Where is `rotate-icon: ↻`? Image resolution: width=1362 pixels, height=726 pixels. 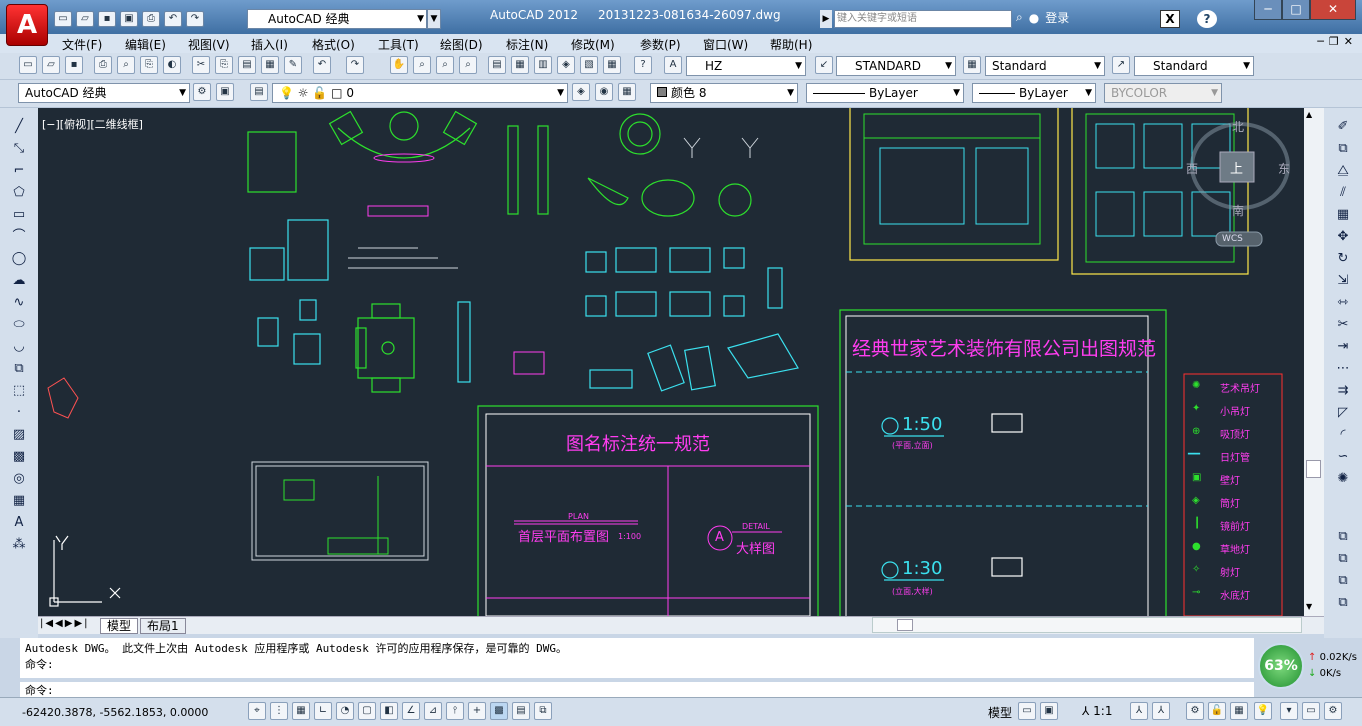
rotate-icon: ↻ is located at coordinates (1343, 259).